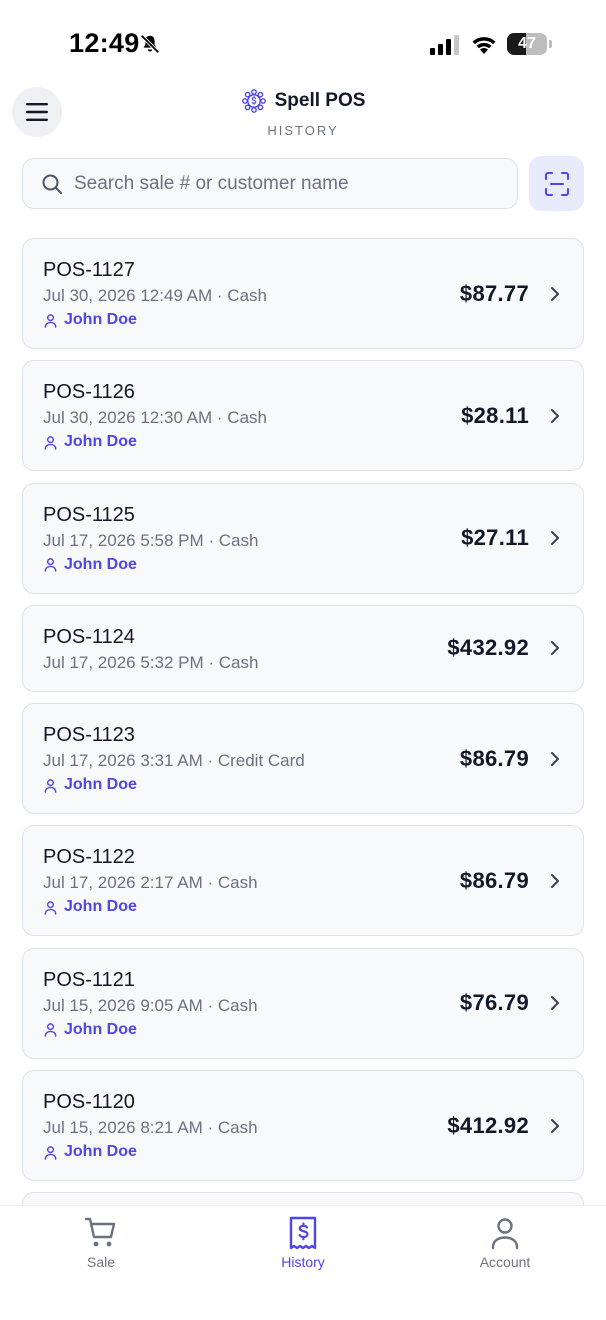 The image size is (606, 1320). What do you see at coordinates (151, 540) in the screenshot?
I see `sale-date-payment: Jul 17, 2026 5:58 PM · Cash` at bounding box center [151, 540].